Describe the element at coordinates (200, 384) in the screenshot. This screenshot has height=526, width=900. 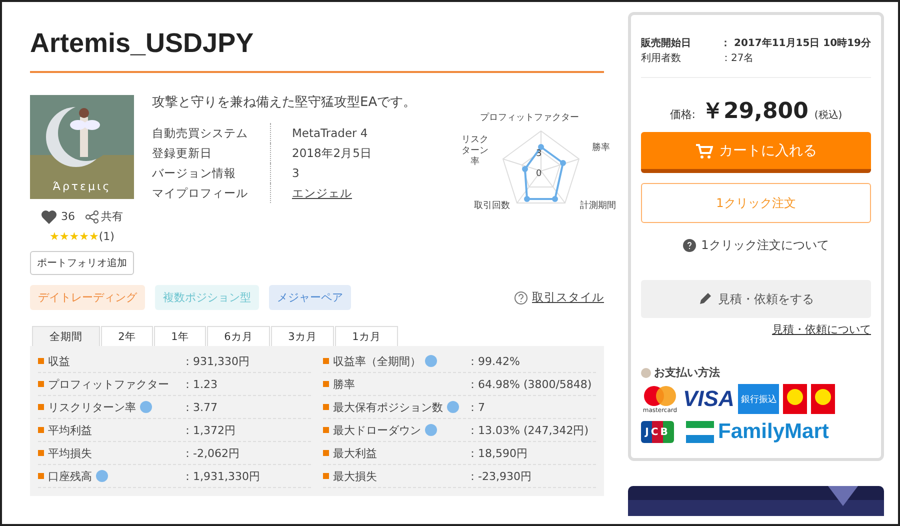
I see `stat-value: ：1.23` at that location.